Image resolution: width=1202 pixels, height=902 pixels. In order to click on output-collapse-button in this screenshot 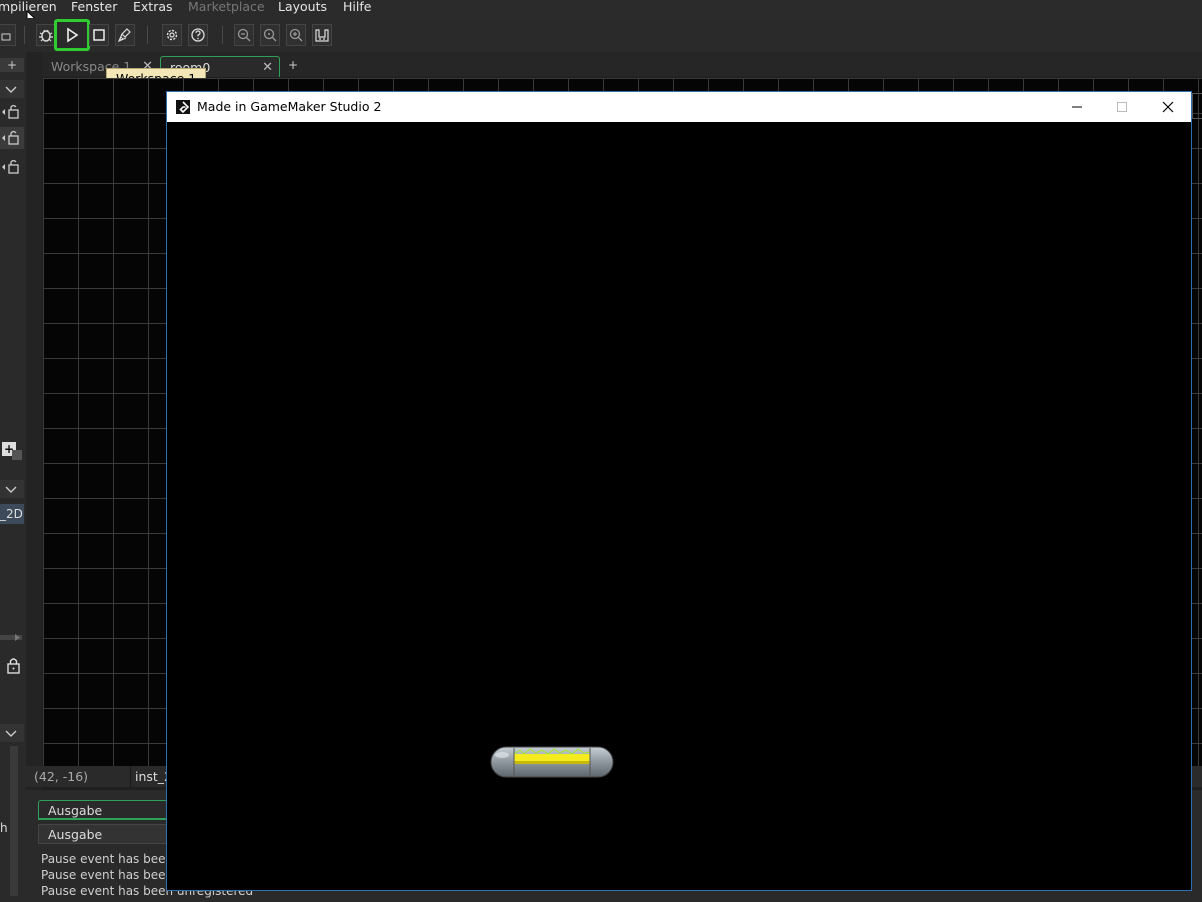, I will do `click(12, 733)`.